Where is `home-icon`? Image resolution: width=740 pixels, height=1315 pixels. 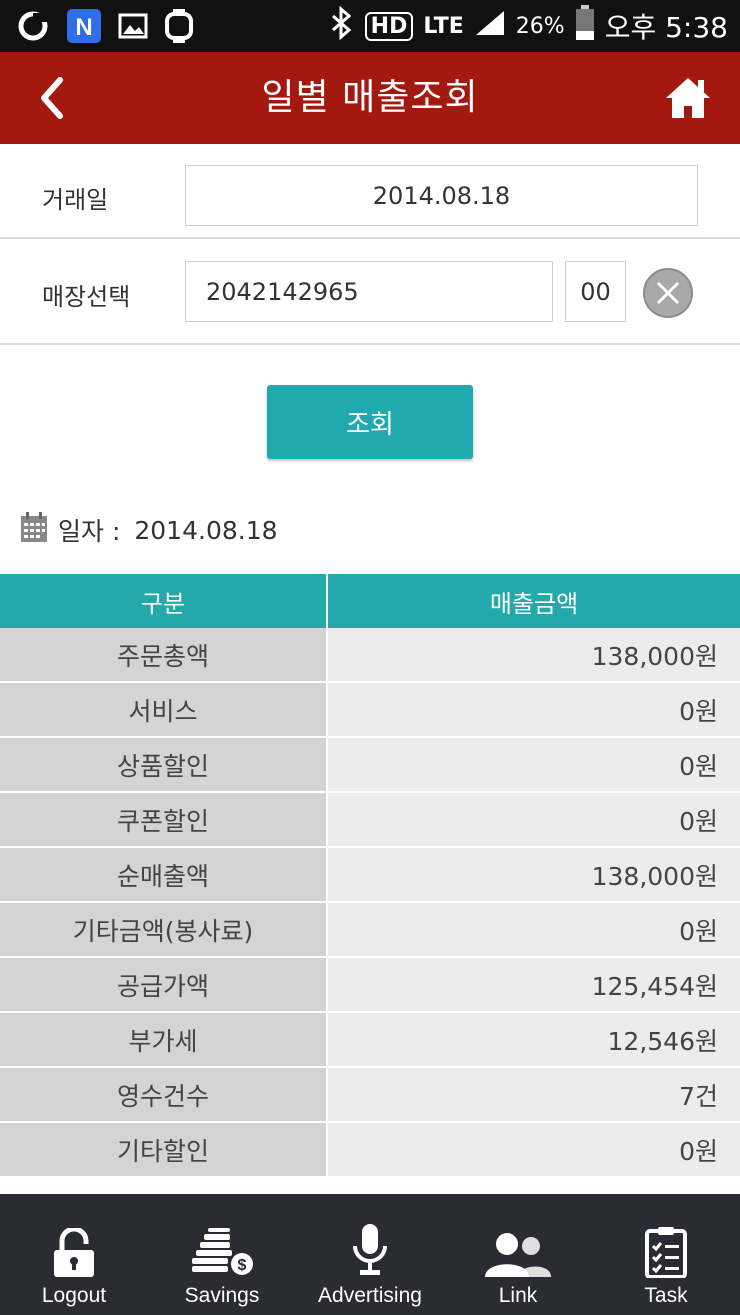
home-icon is located at coordinates (688, 98).